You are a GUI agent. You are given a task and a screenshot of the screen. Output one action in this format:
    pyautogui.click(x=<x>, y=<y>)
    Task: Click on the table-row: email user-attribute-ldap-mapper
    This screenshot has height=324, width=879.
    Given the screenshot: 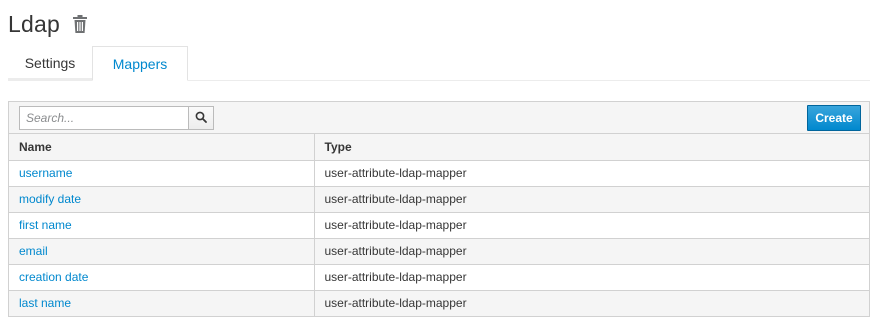 What is the action you would take?
    pyautogui.click(x=439, y=251)
    